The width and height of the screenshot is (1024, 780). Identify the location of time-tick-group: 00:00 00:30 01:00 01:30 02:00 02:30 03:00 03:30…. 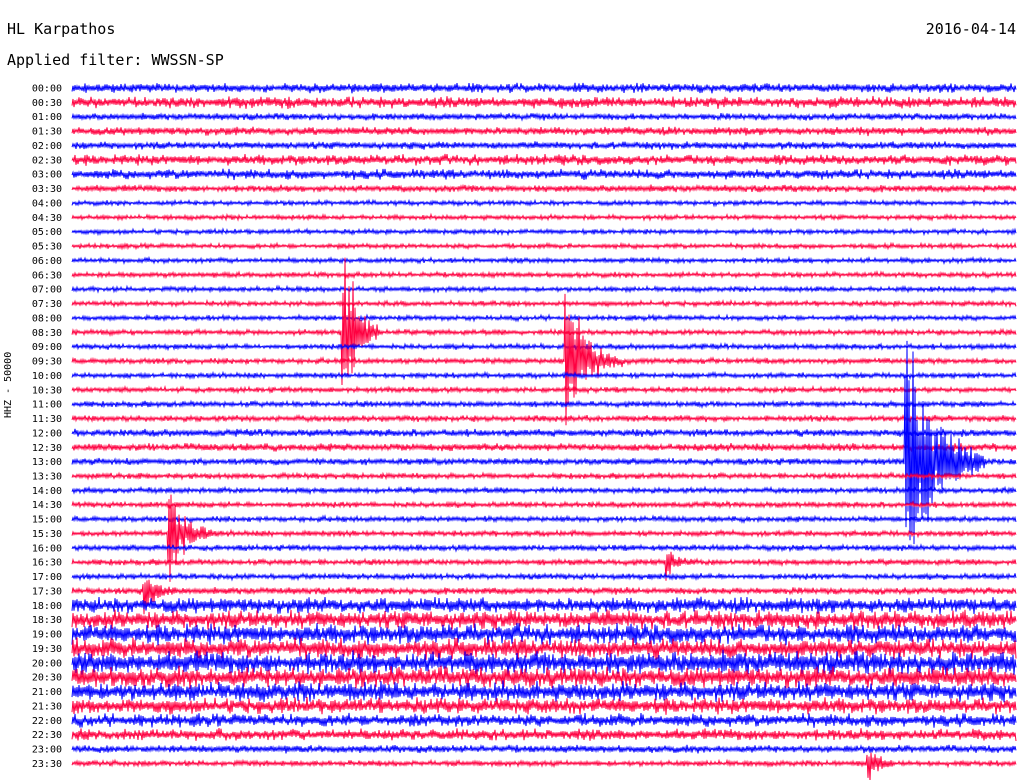
(47, 427).